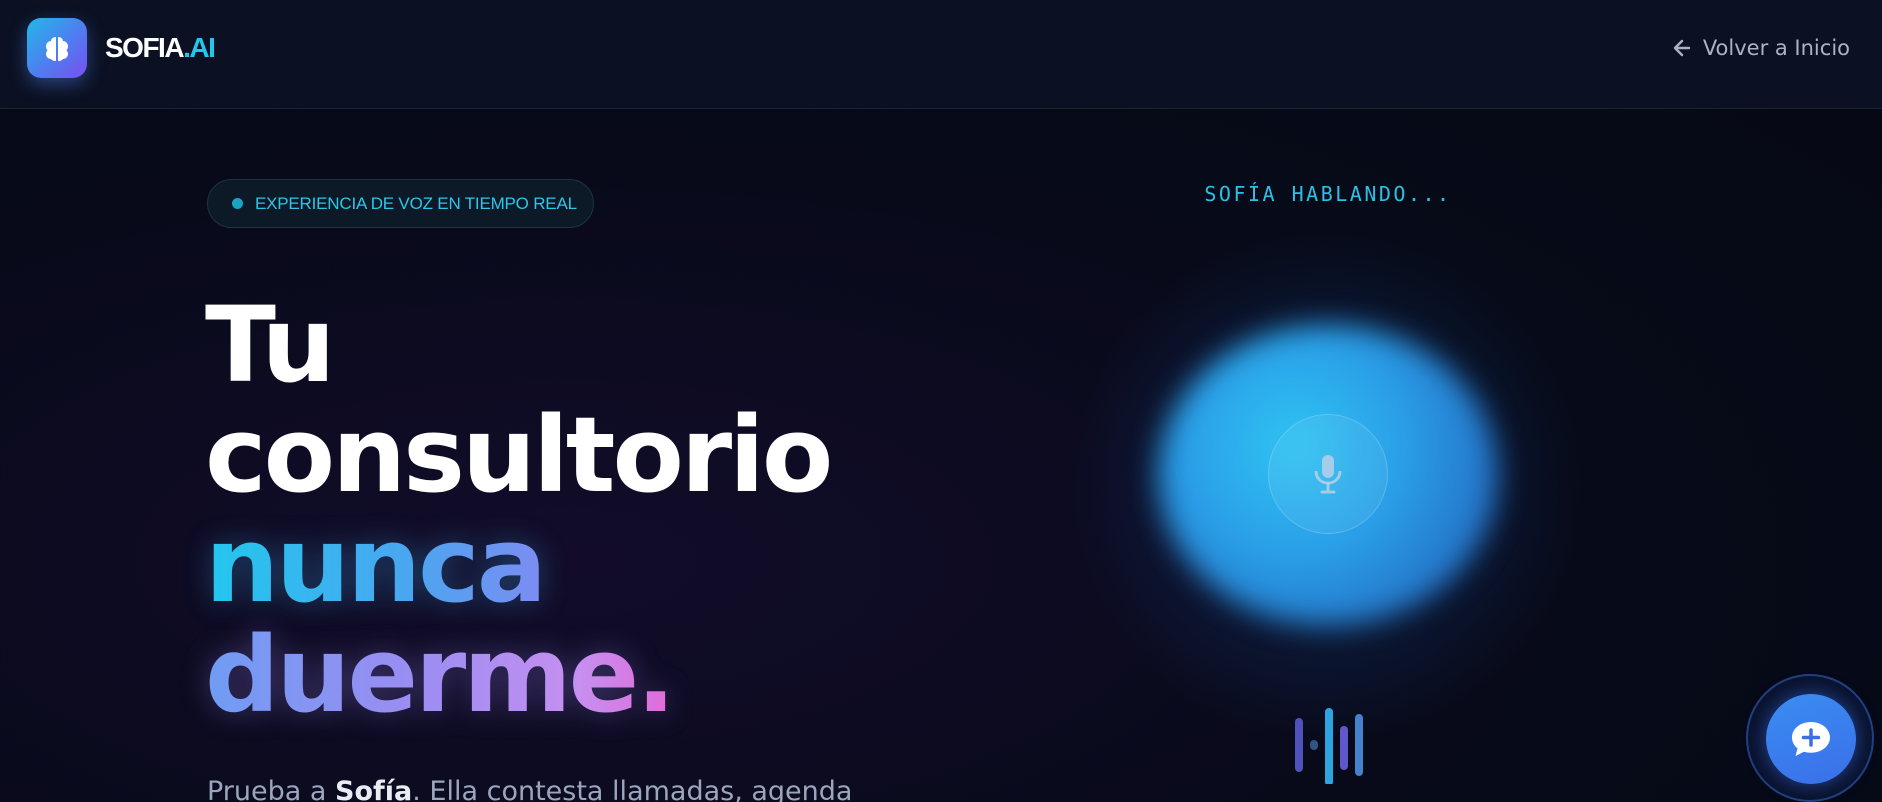 The image size is (1882, 802). Describe the element at coordinates (270, 345) in the screenshot. I see `headline-line-1: Tu` at that location.